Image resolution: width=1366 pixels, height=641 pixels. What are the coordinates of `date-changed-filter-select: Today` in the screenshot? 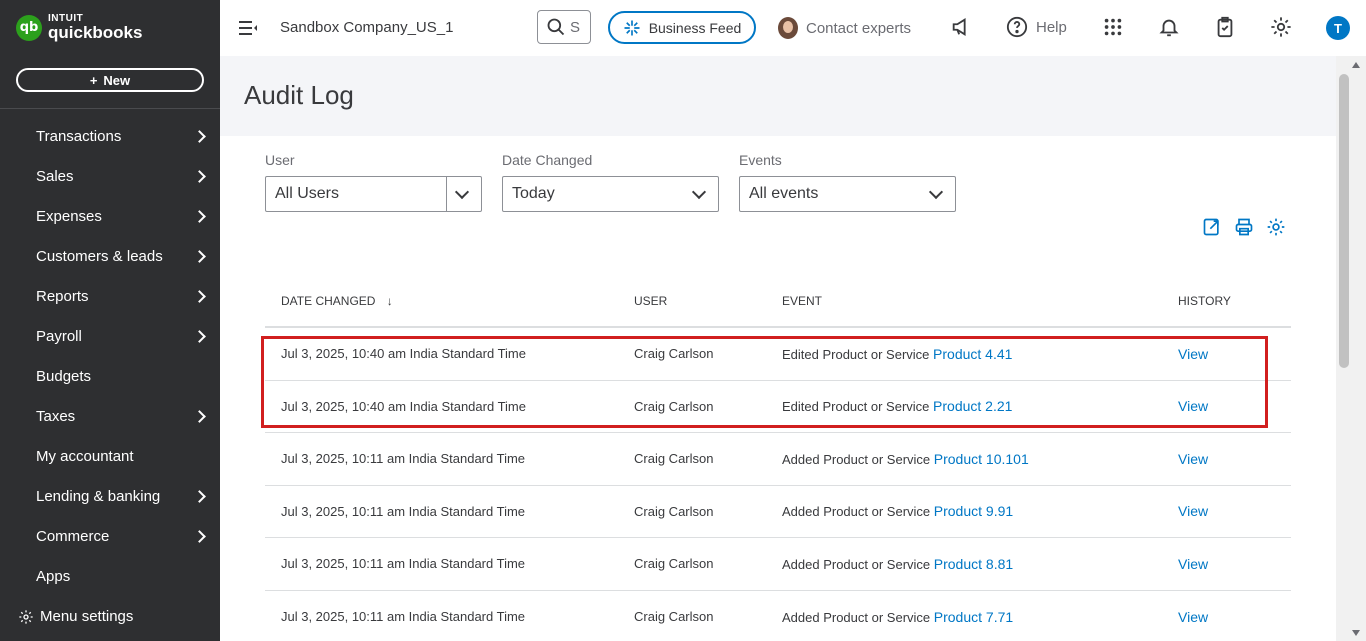 It's located at (610, 194).